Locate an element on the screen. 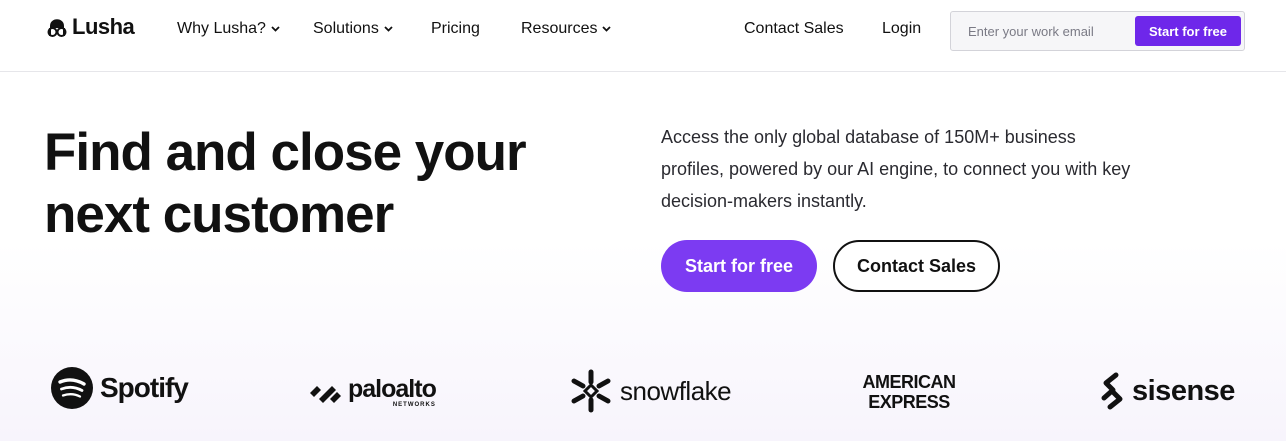 This screenshot has width=1286, height=441. sisense-icon is located at coordinates (1112, 391).